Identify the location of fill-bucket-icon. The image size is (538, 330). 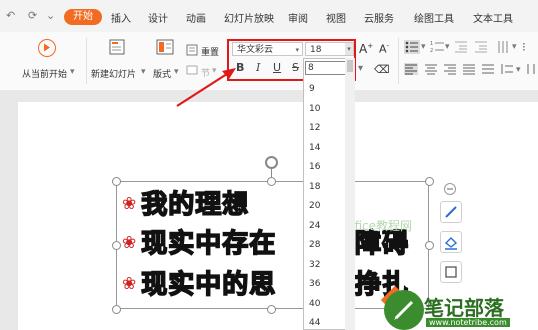
(451, 243).